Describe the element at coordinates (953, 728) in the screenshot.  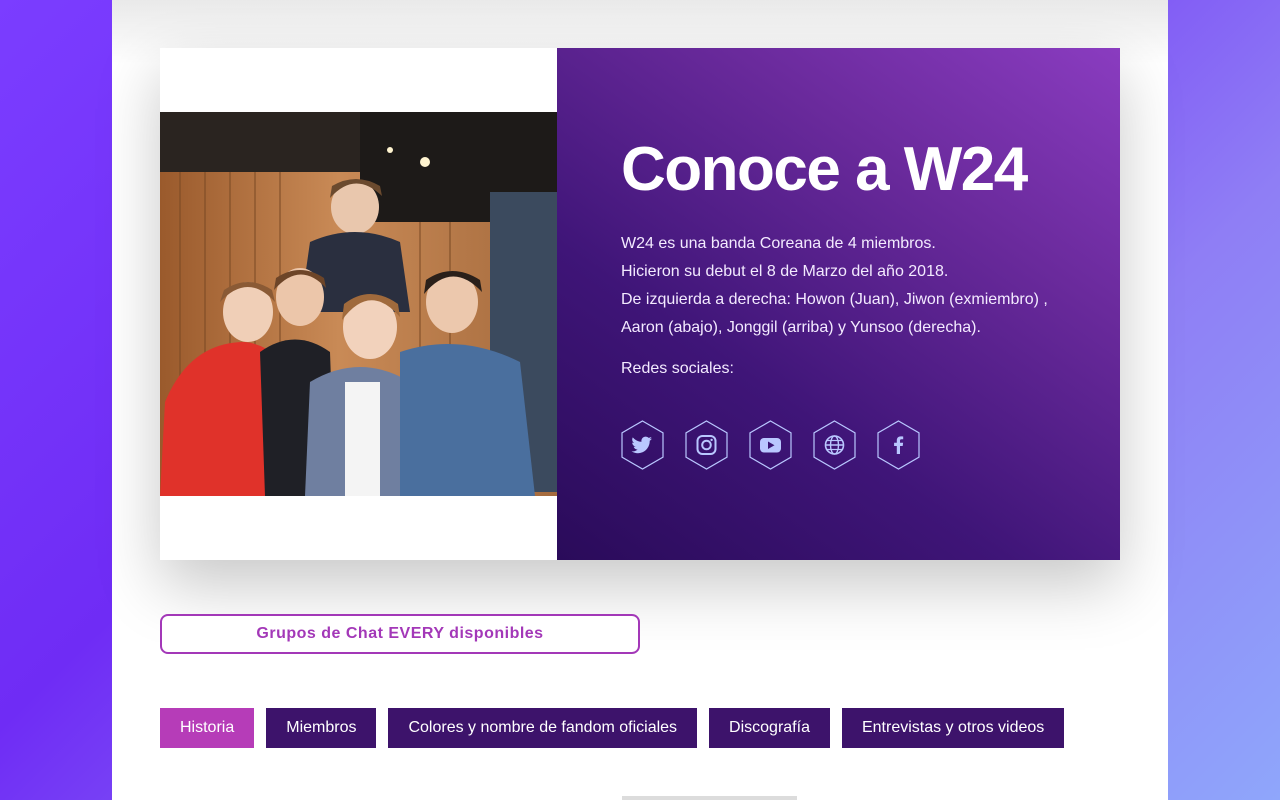
I see `tab-entrevistas: Entrevistas y otros videos` at that location.